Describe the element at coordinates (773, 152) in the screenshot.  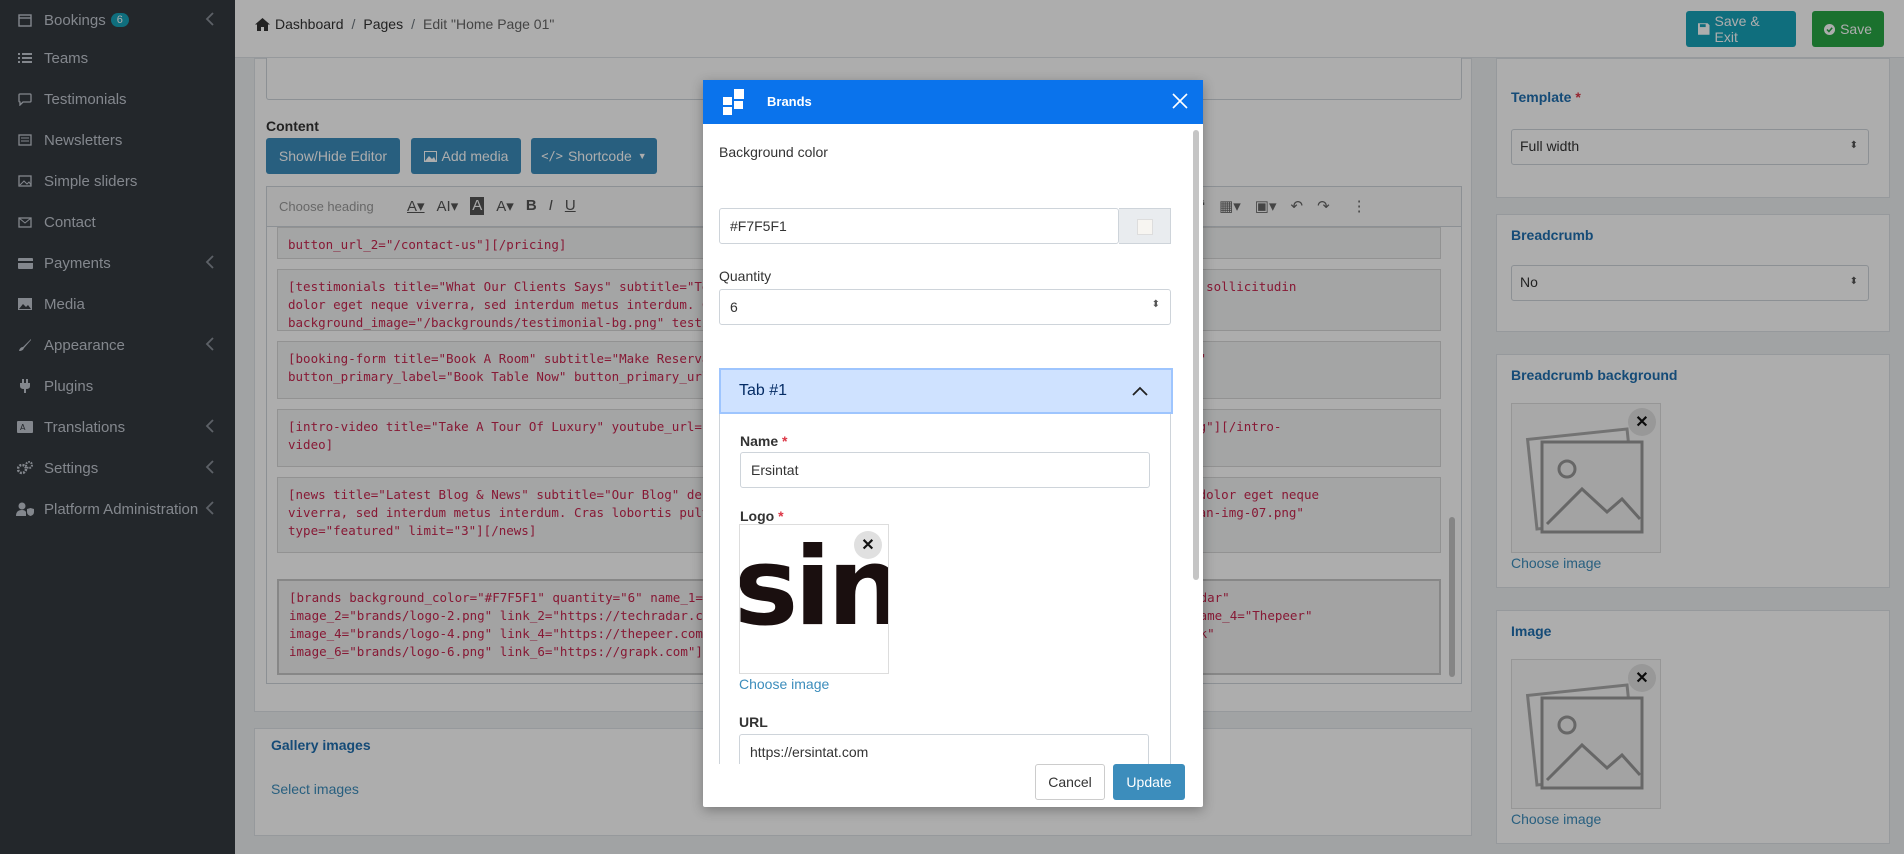
I see `background-color-label: Background color` at that location.